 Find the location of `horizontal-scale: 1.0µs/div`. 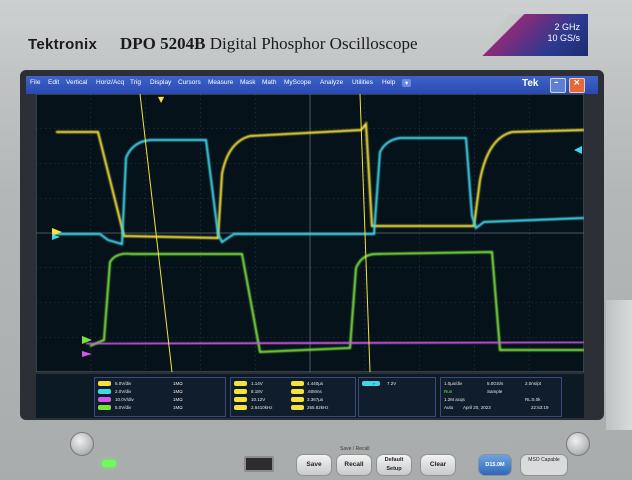

horizontal-scale: 1.0µs/div is located at coordinates (453, 383).